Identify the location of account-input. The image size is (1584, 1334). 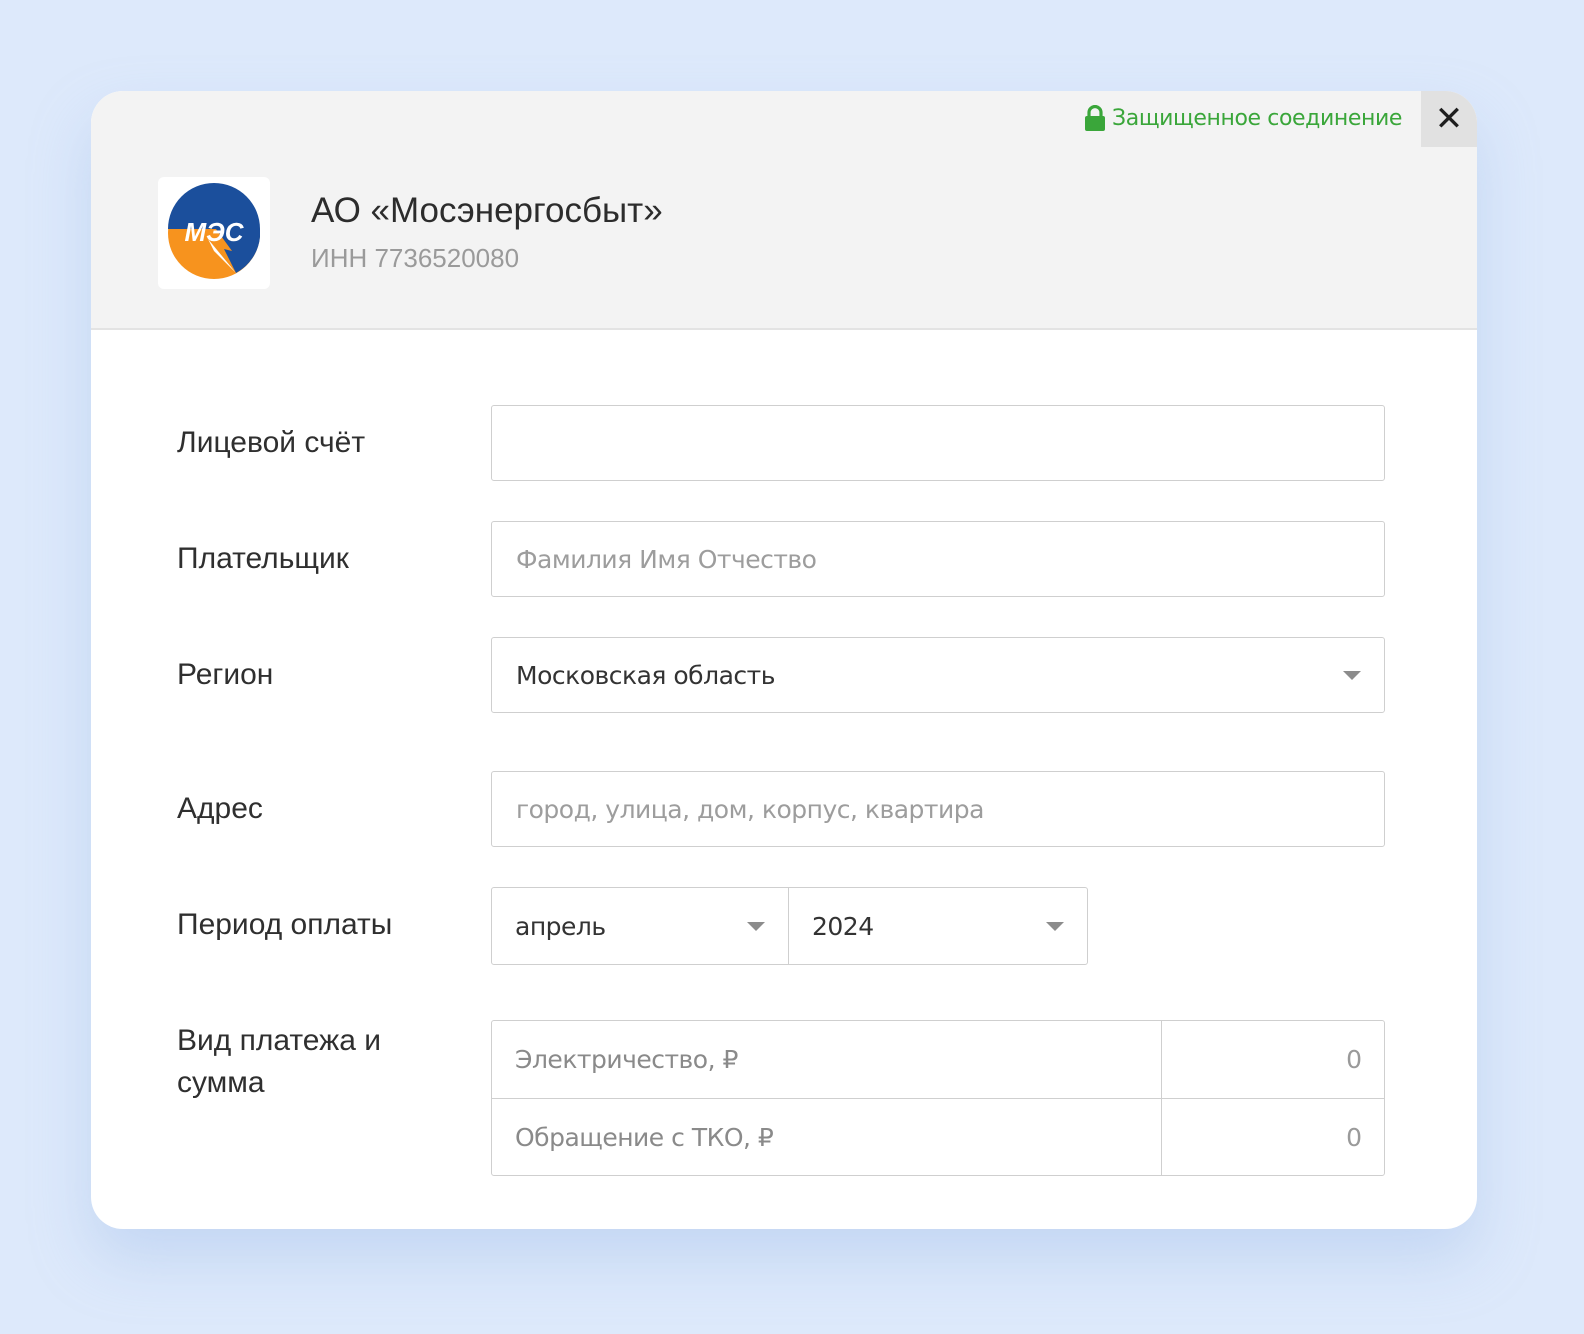
(938, 443).